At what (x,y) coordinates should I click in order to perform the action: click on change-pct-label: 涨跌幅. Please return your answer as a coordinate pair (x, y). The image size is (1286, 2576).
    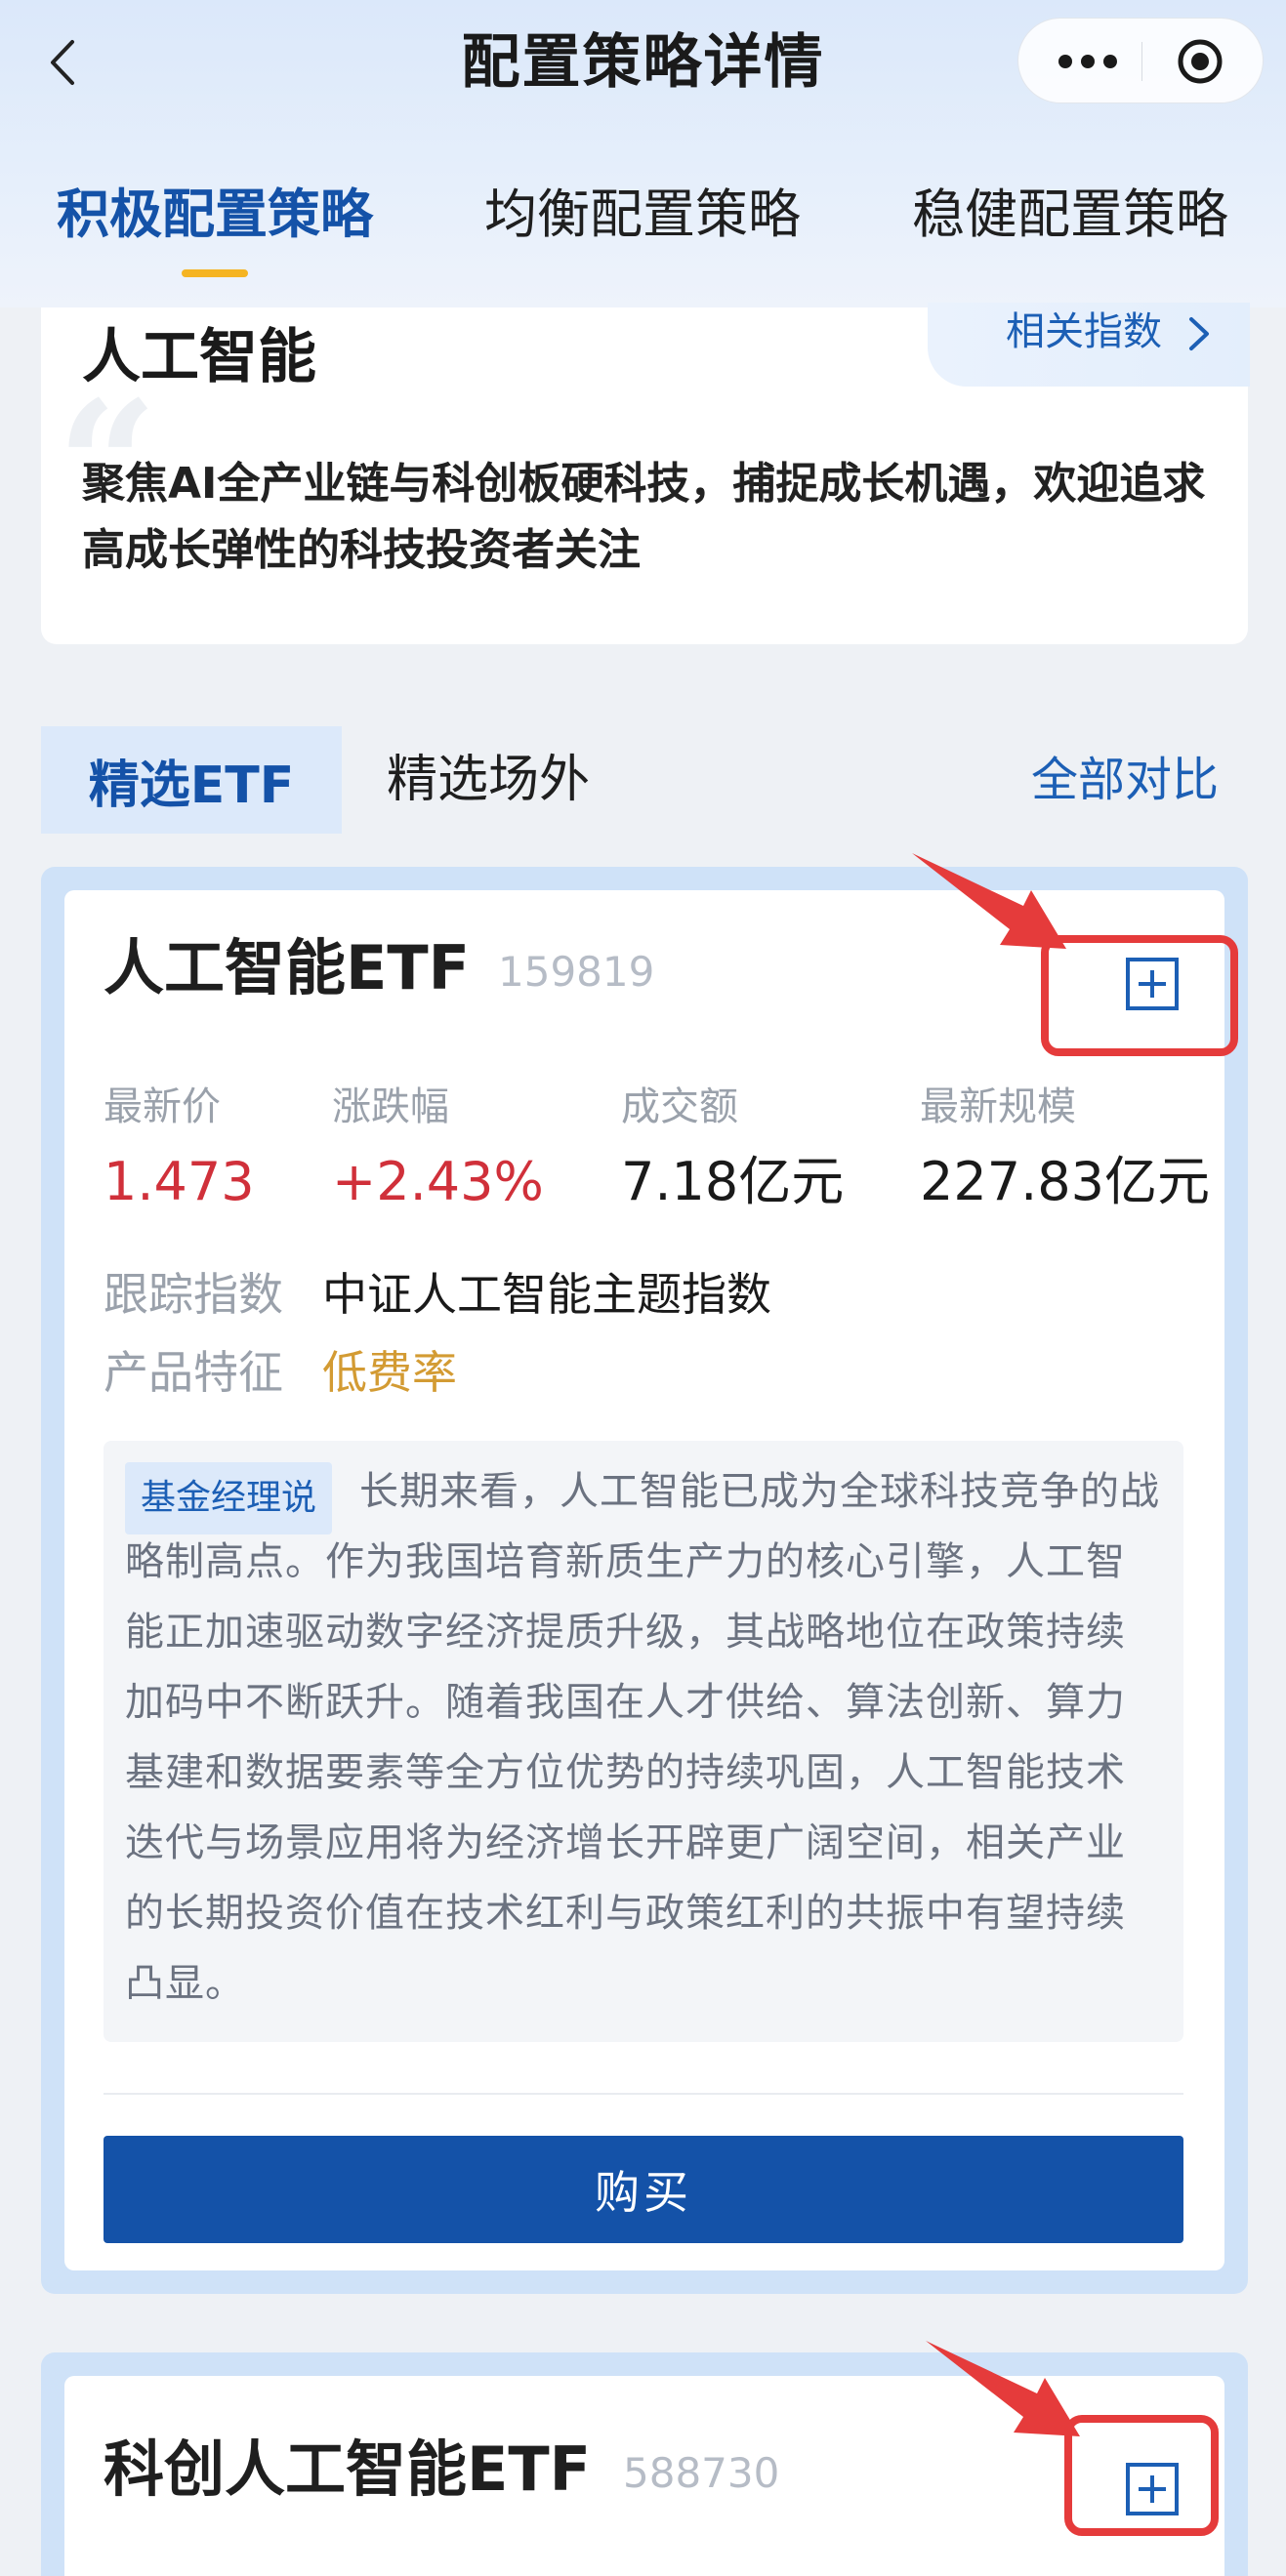
    Looking at the image, I should click on (390, 1106).